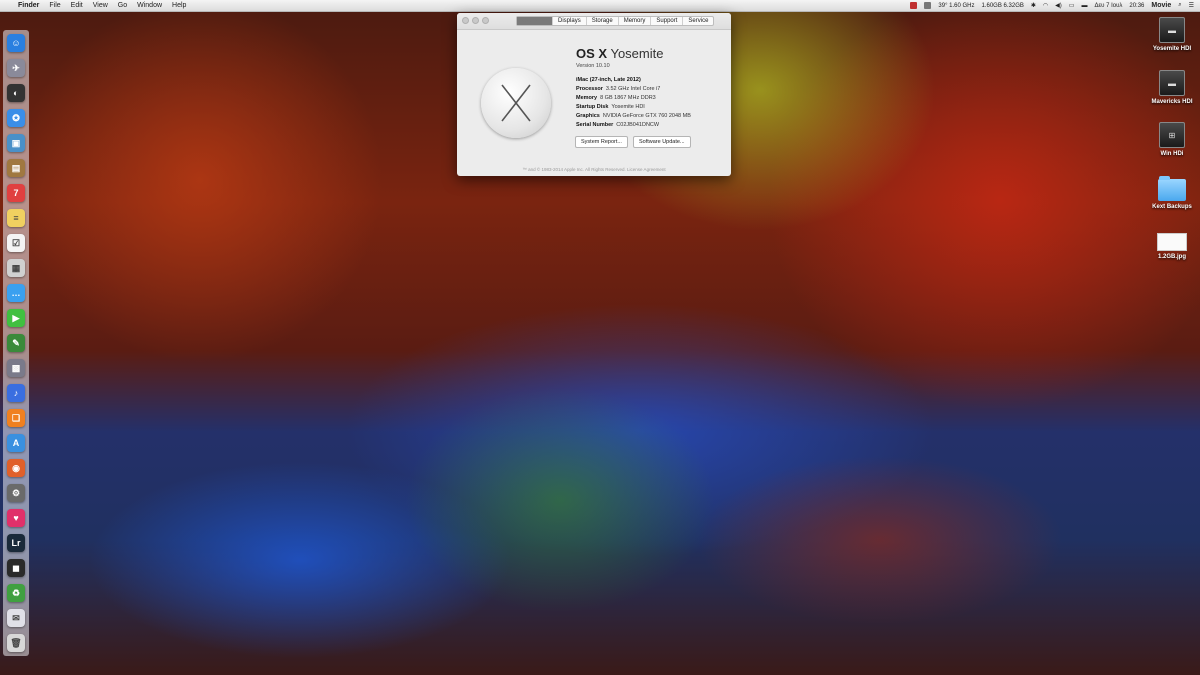  Describe the element at coordinates (608, 80) in the screenshot. I see `spec-label: iMac (27-inch, Late 2012)` at that location.